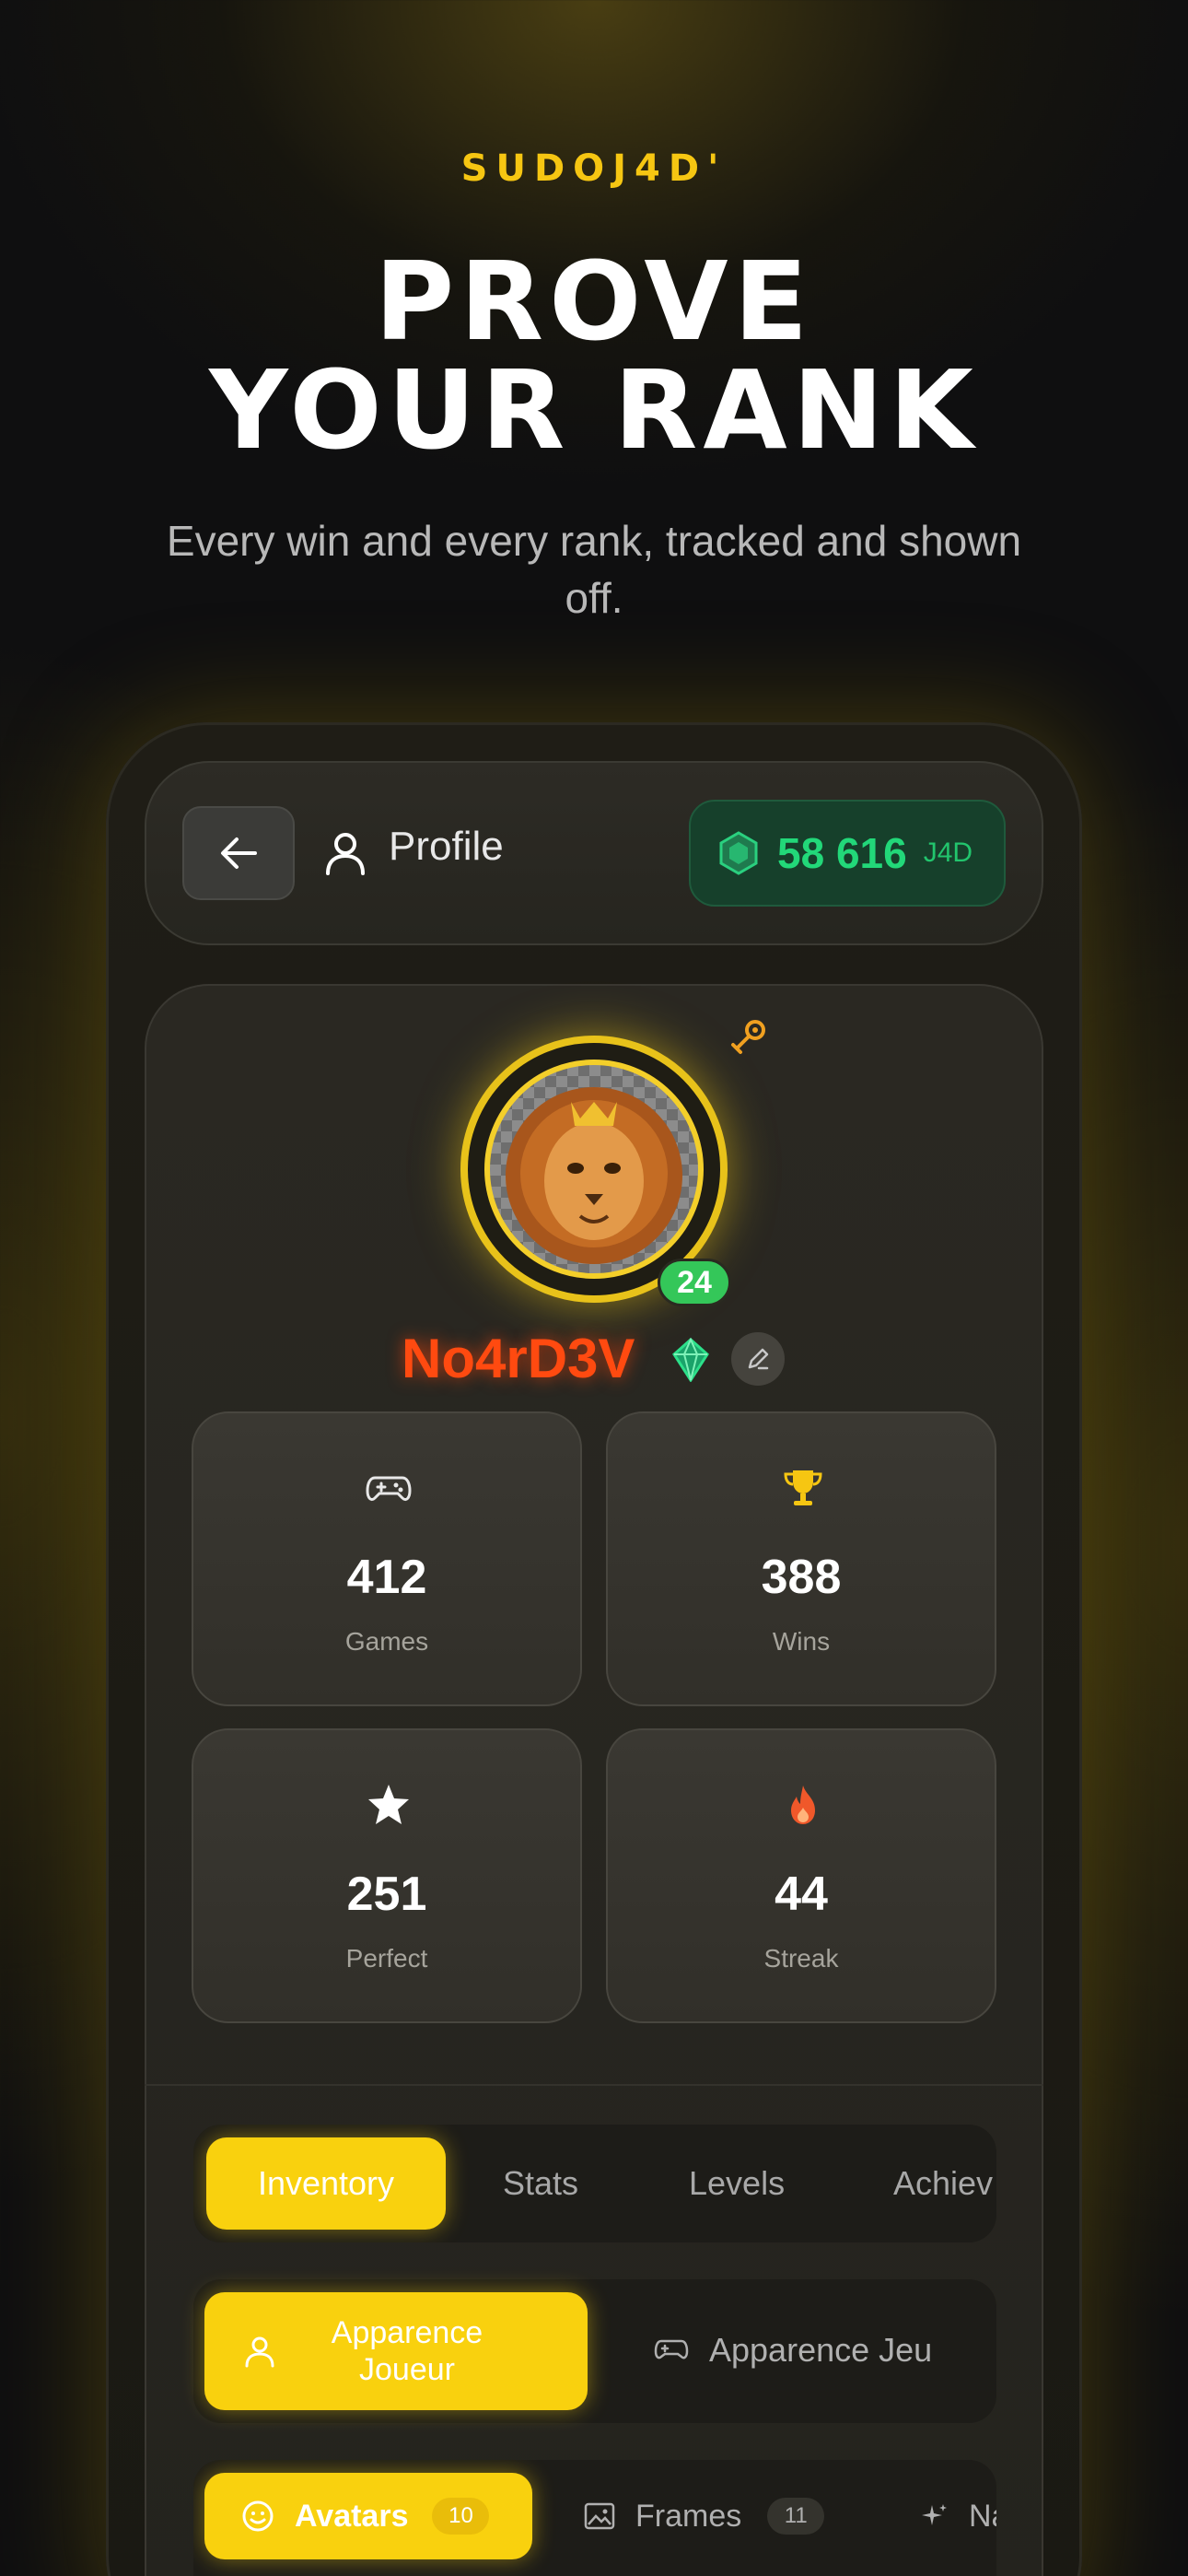 This screenshot has width=1188, height=2576. What do you see at coordinates (738, 853) in the screenshot?
I see `green-gem-icon` at bounding box center [738, 853].